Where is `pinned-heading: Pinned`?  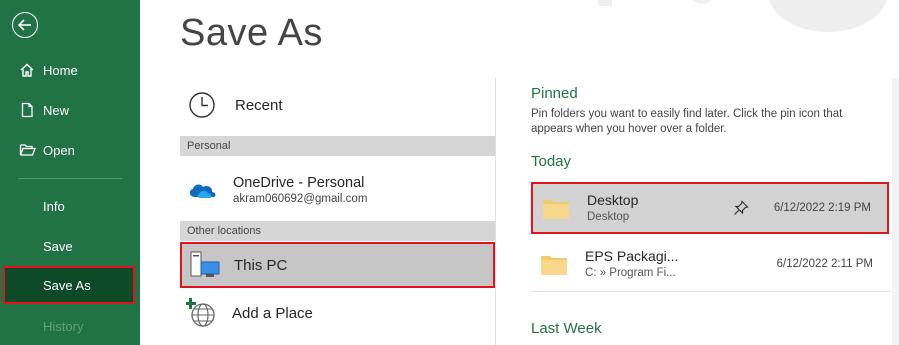 pinned-heading: Pinned is located at coordinates (554, 93).